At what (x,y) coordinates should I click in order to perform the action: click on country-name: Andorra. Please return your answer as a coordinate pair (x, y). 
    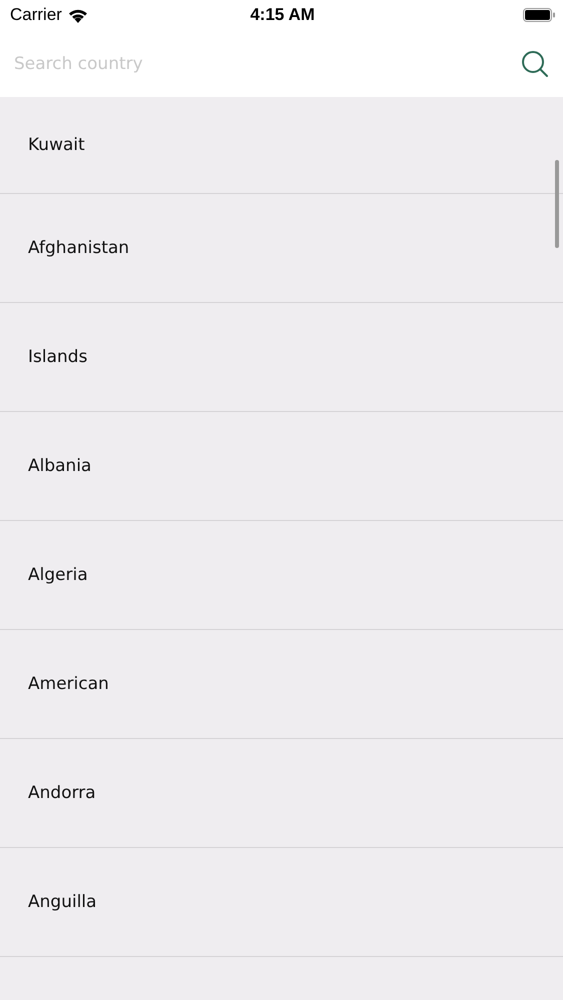
    Looking at the image, I should click on (62, 793).